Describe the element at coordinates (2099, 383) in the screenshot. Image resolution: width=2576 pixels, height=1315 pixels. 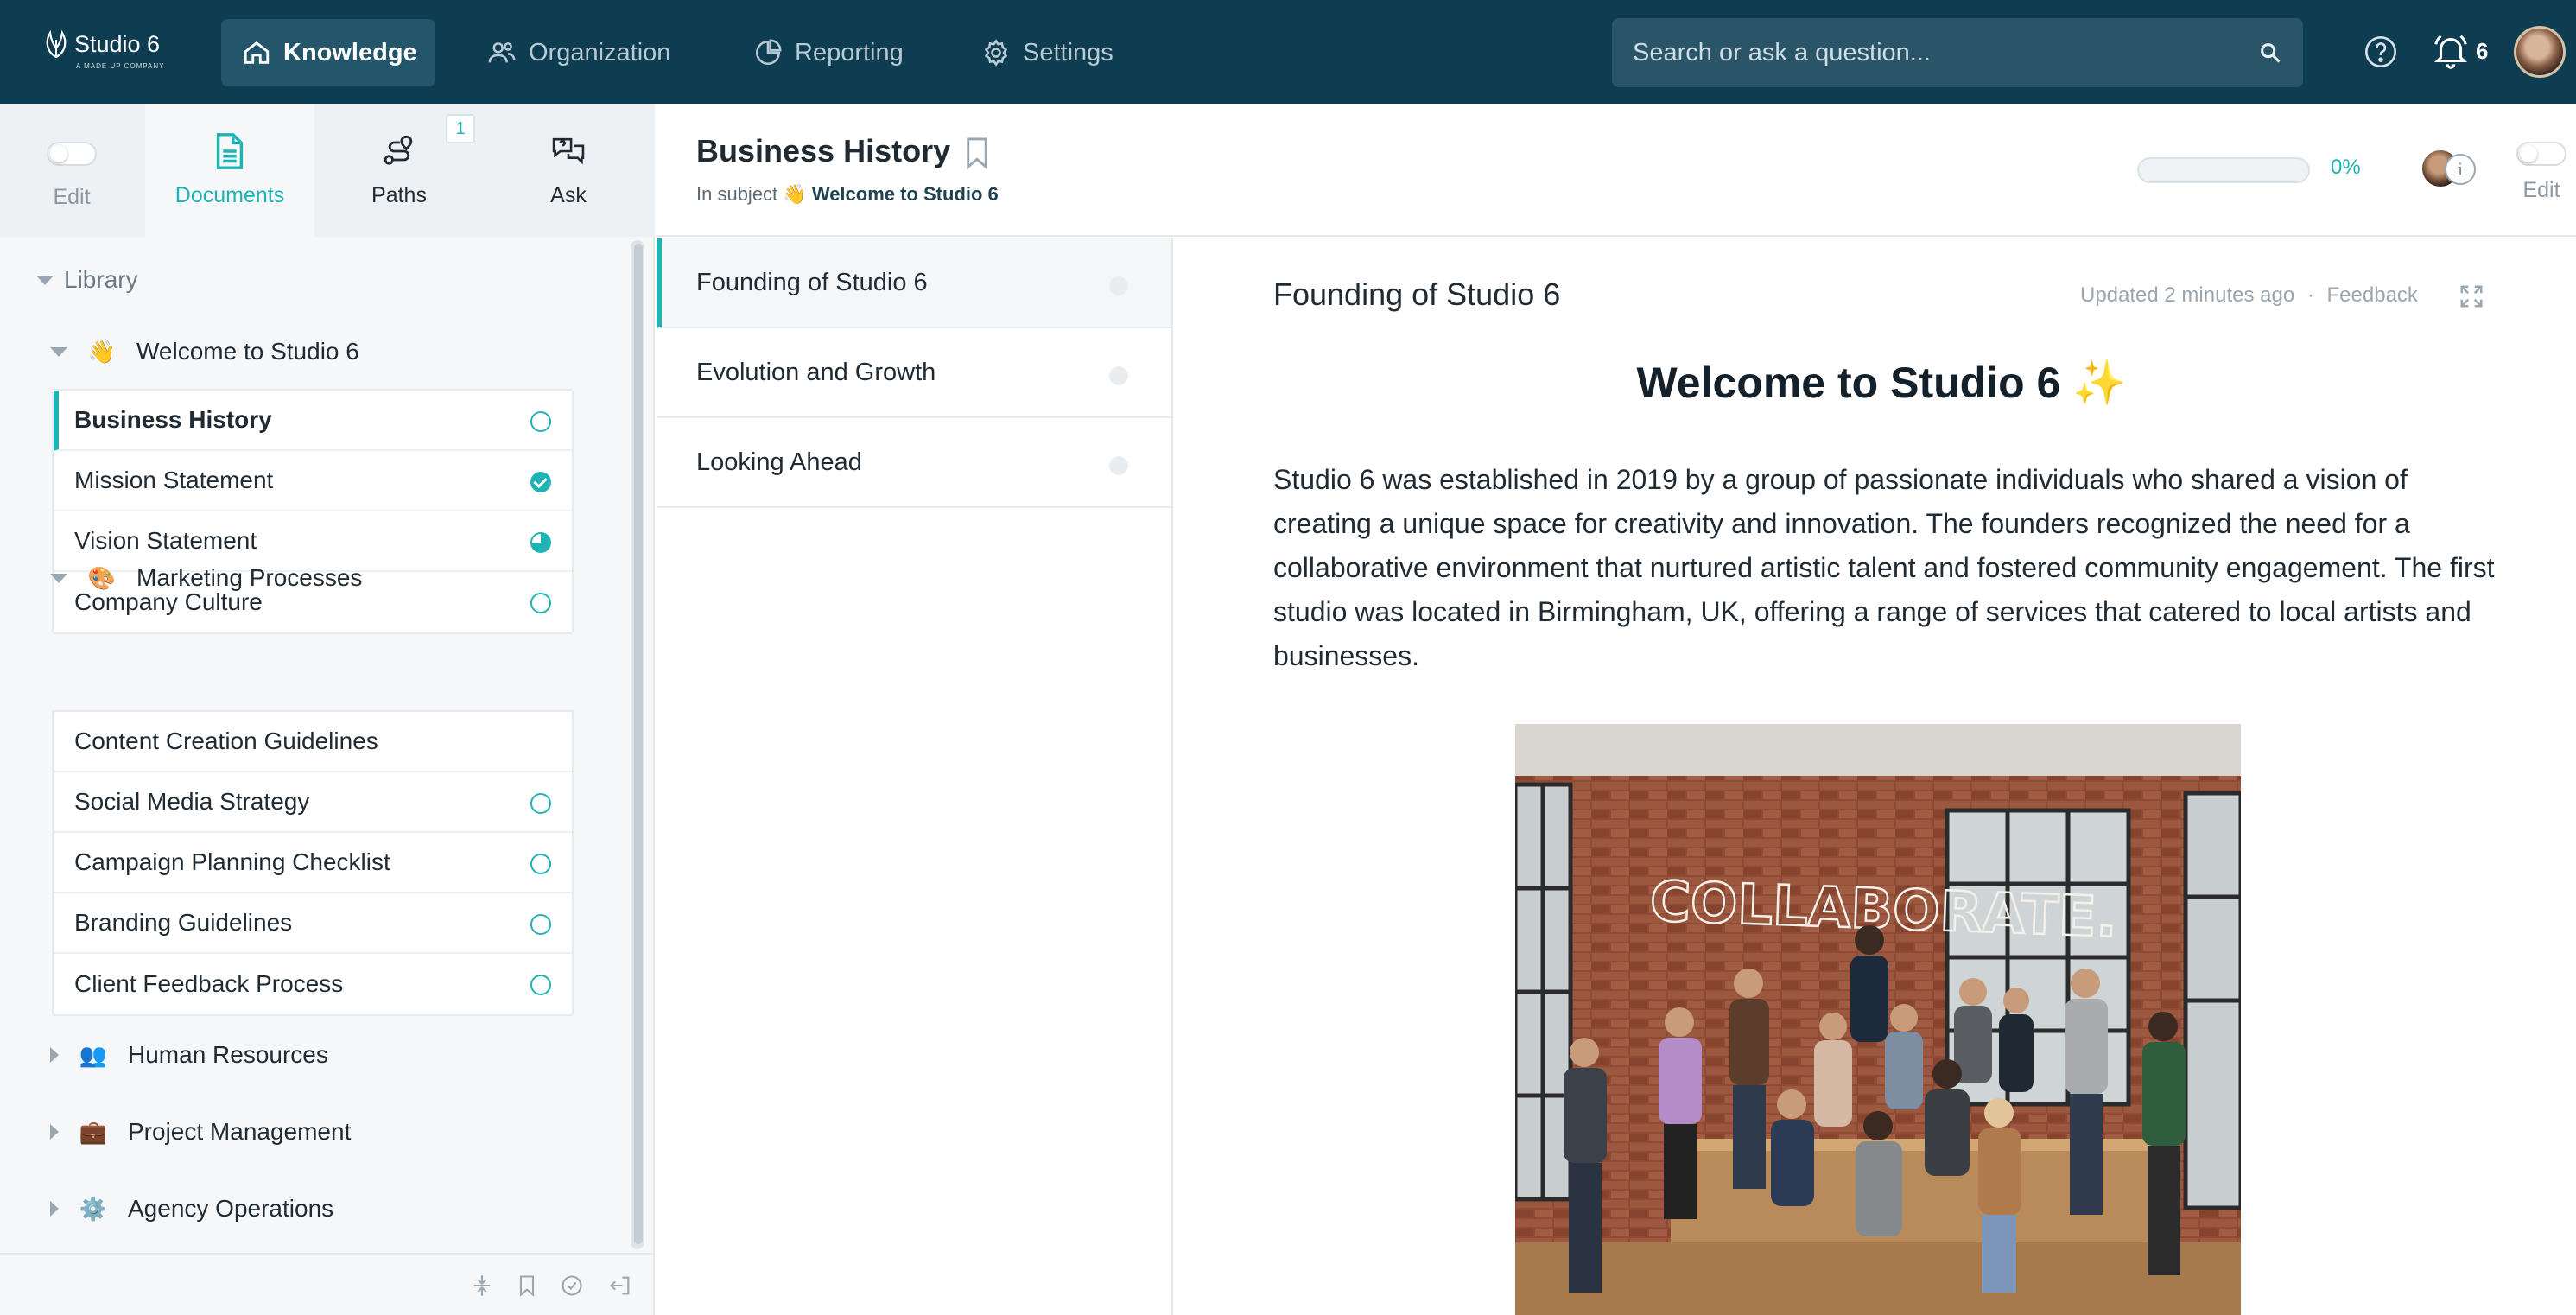
I see `sparkle-emoji-icon: ✨` at that location.